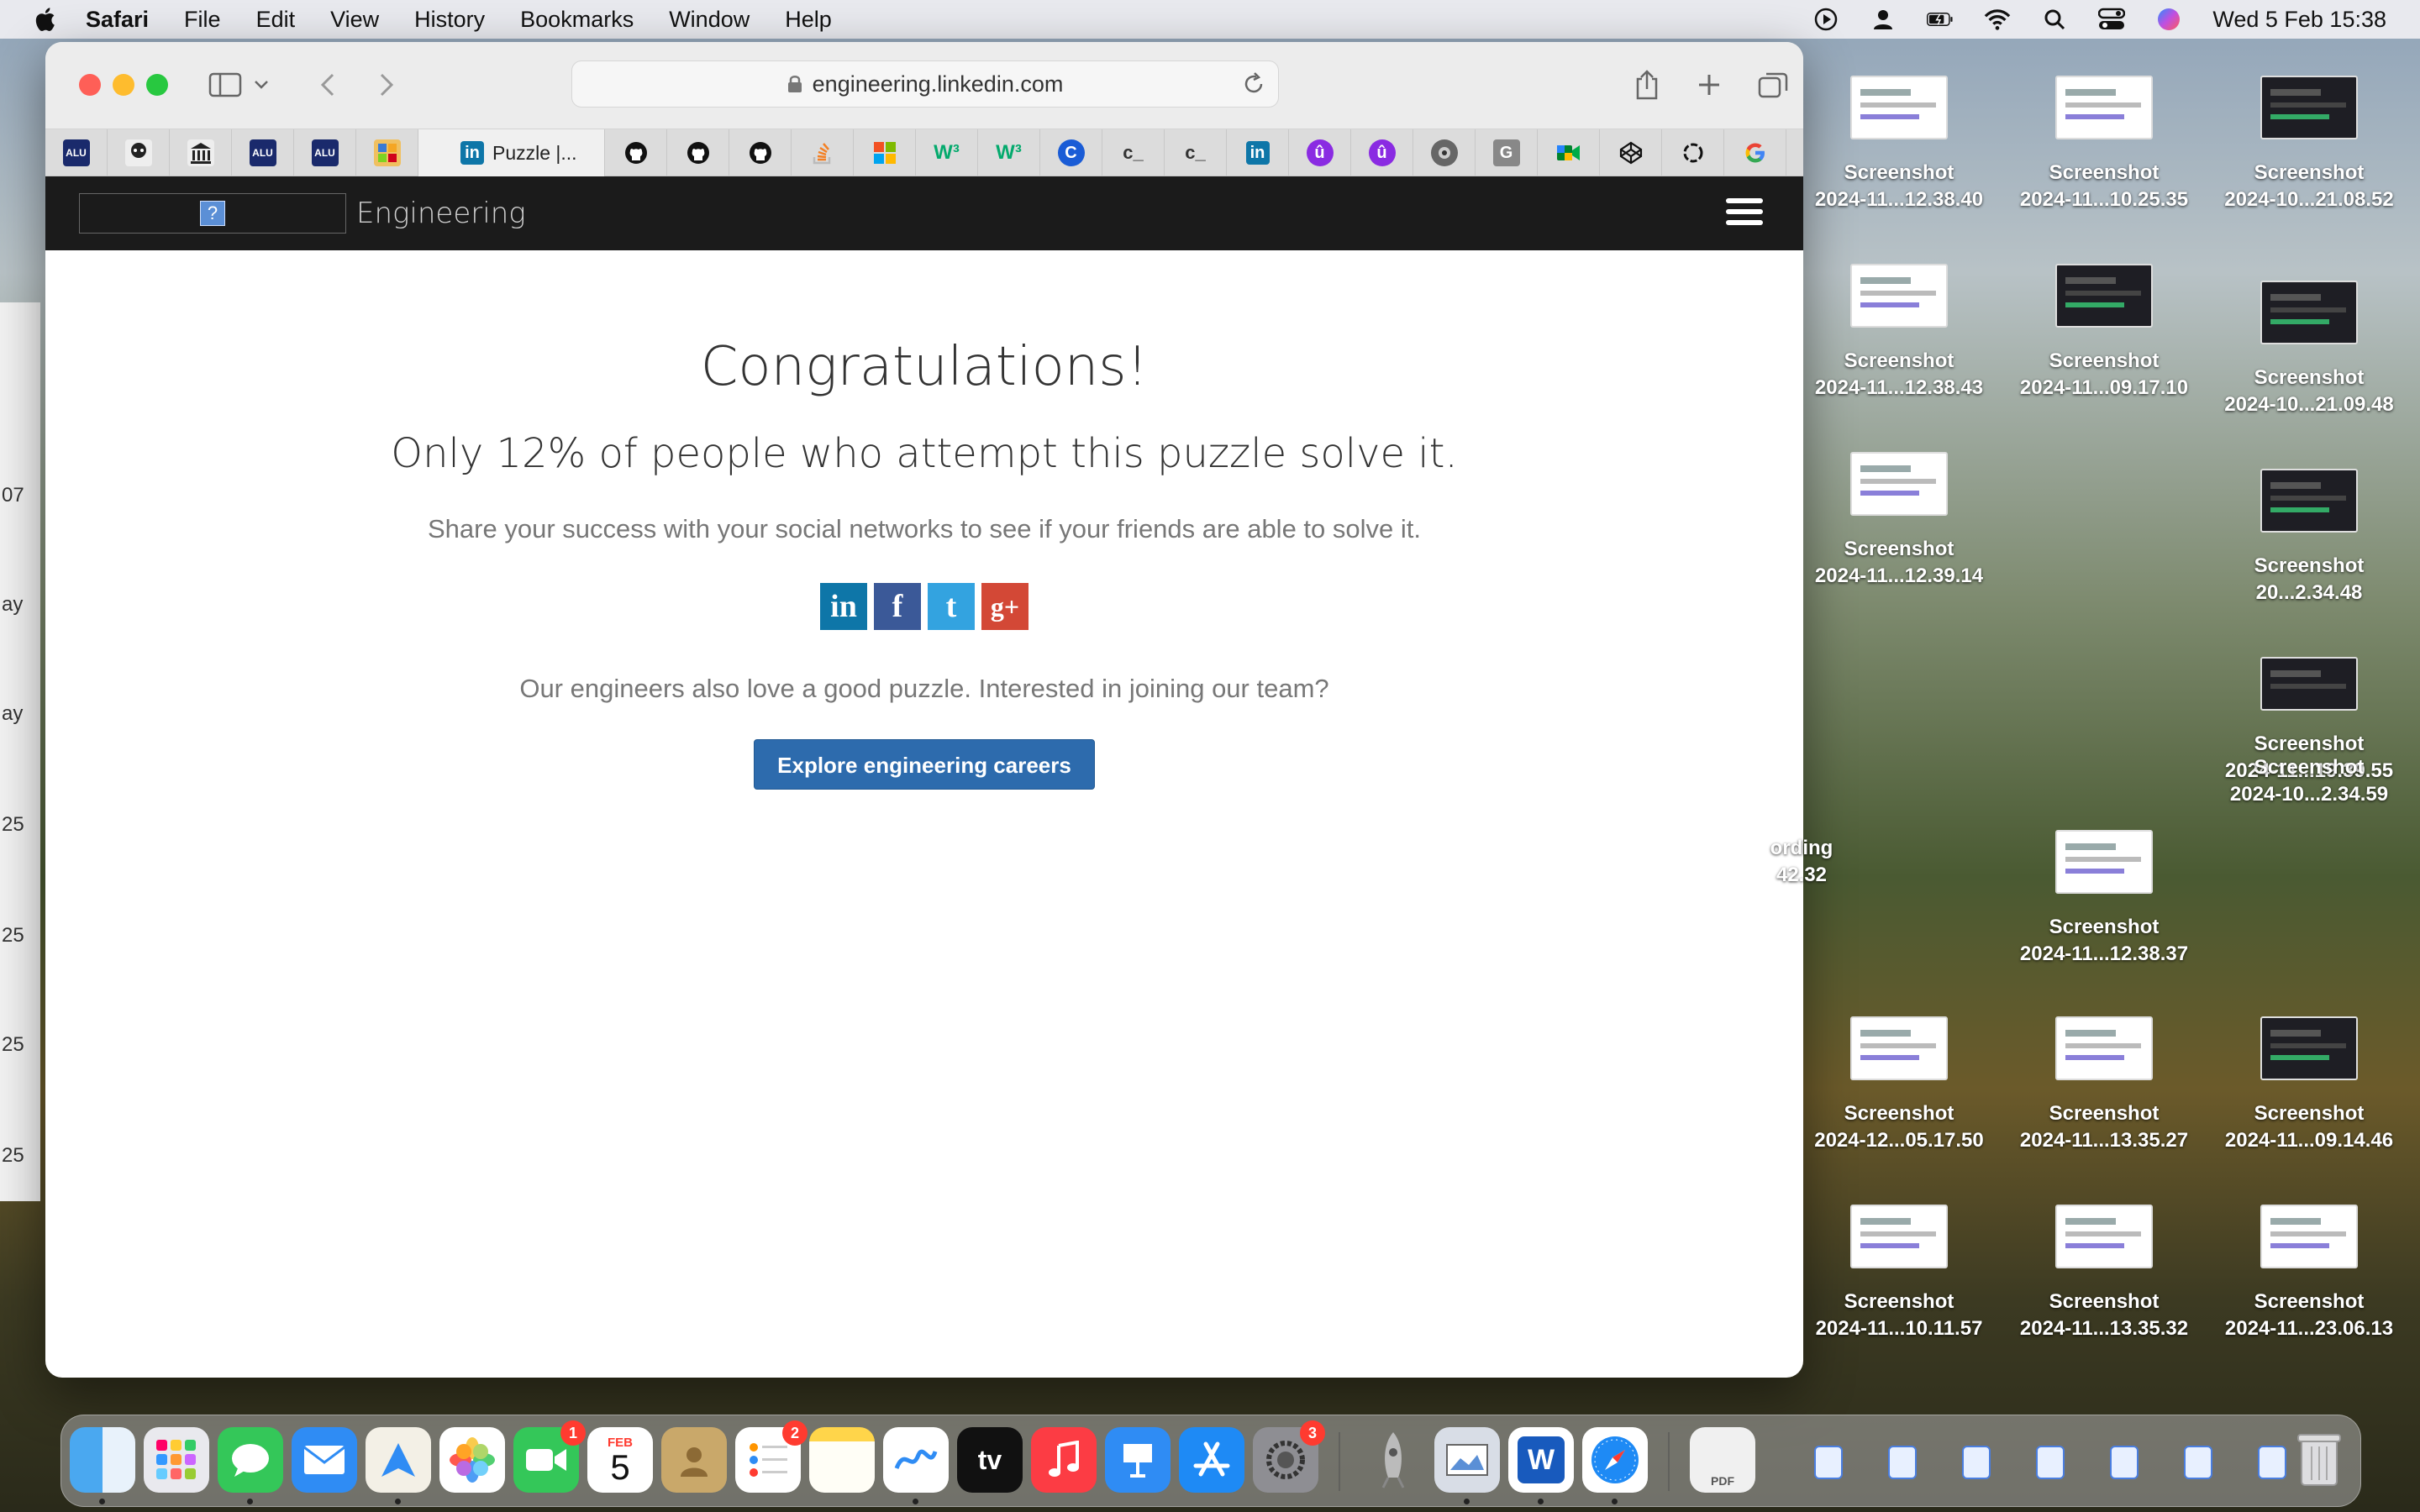 This screenshot has height=1512, width=2420. What do you see at coordinates (694, 1460) in the screenshot?
I see `contacts-icon` at bounding box center [694, 1460].